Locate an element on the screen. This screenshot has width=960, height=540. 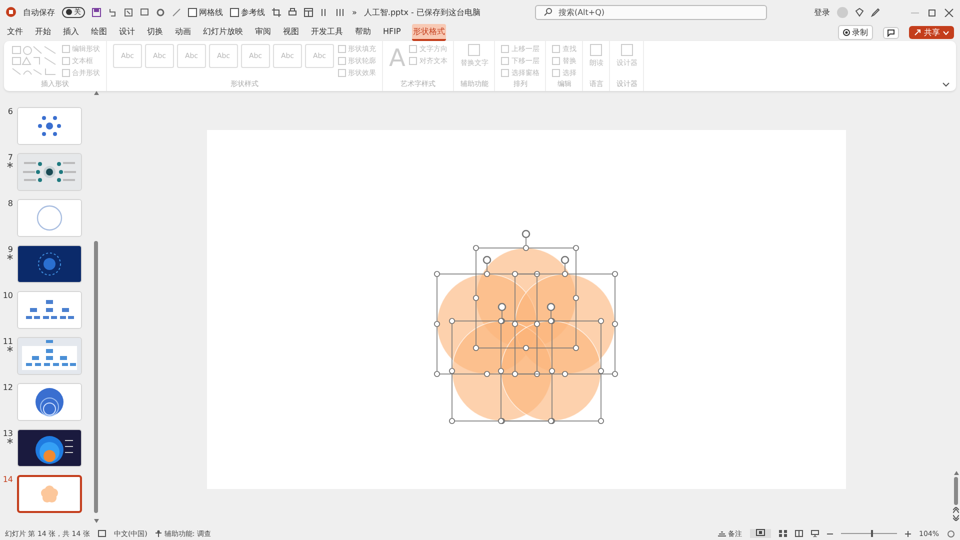
menu-tab: 开始 is located at coordinates (43, 32).